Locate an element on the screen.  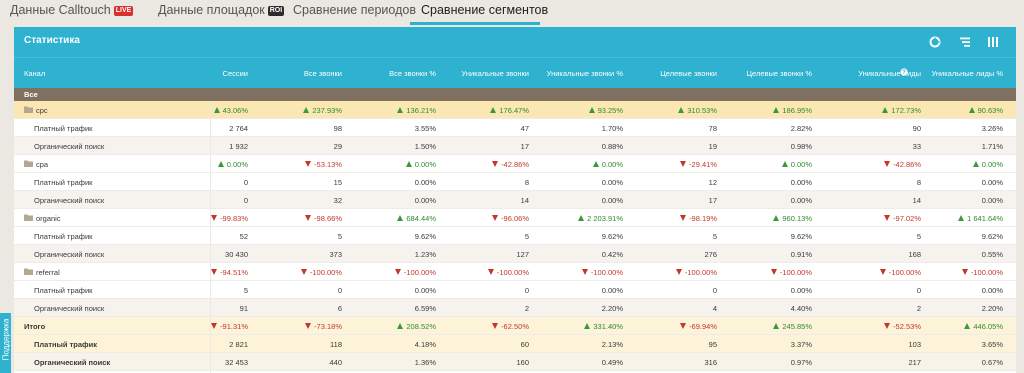
value-cell: 95 is located at coordinates (712, 344).